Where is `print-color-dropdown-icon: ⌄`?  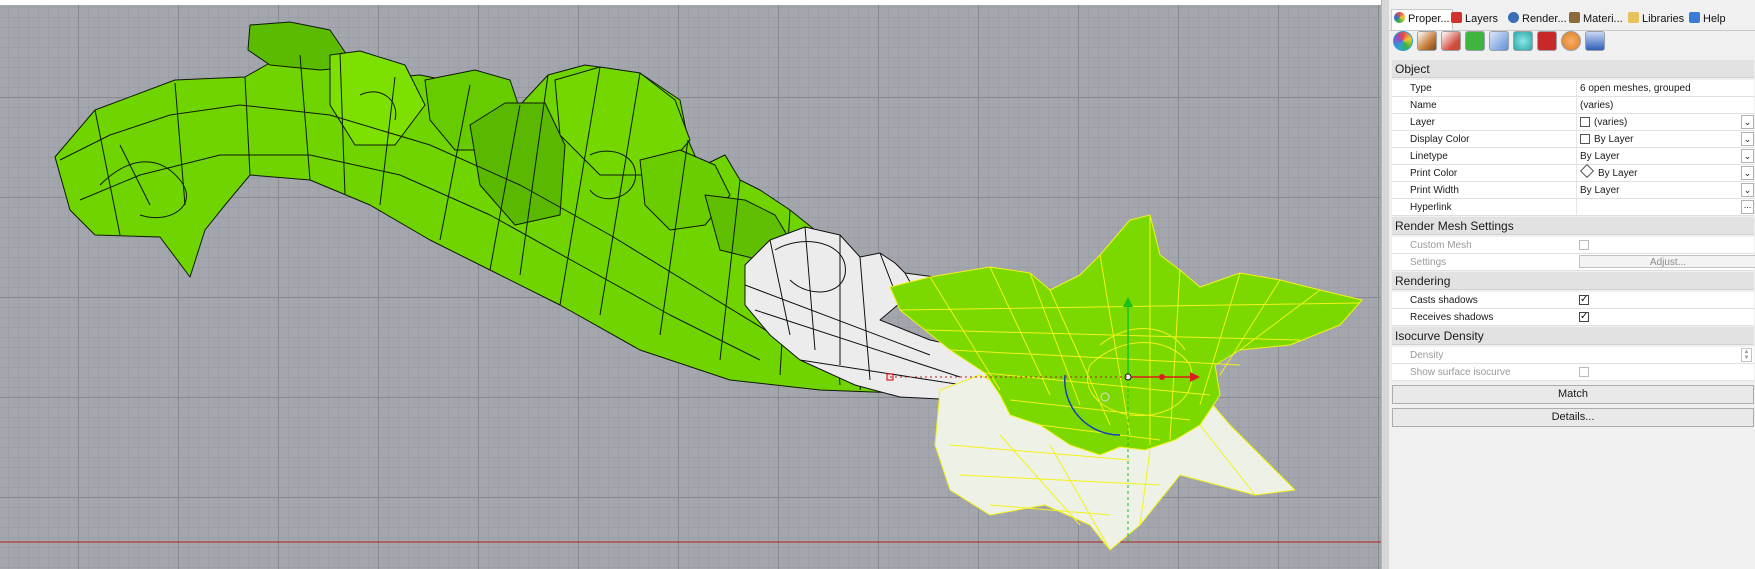 print-color-dropdown-icon: ⌄ is located at coordinates (1747, 173).